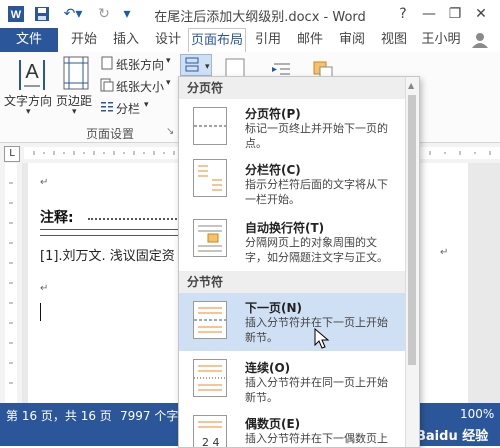  I want to click on menu-item-continuous: 连续(O) 插入分节符并在同一页上开始新节。, so click(292, 381).